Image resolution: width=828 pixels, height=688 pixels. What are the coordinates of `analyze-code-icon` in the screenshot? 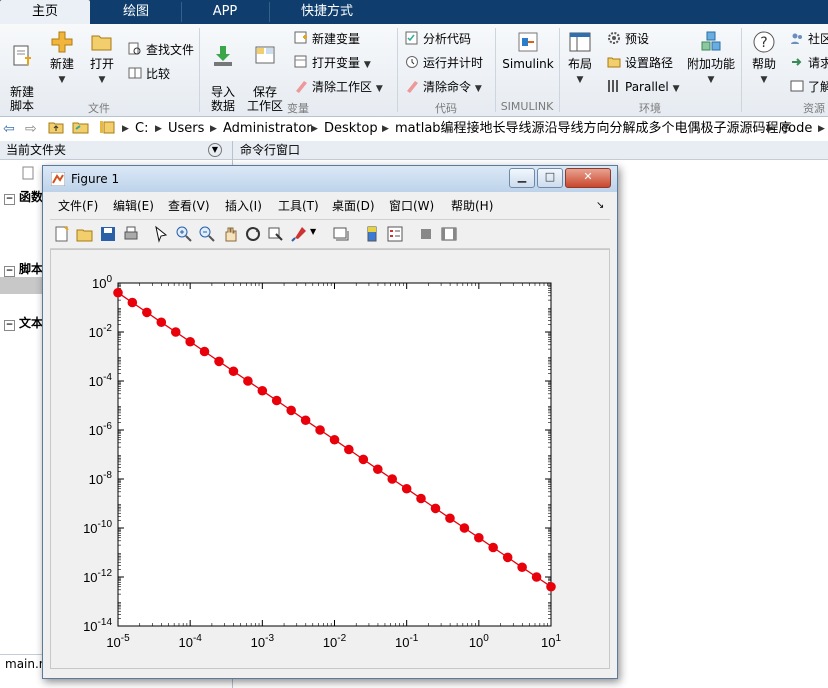 It's located at (411, 38).